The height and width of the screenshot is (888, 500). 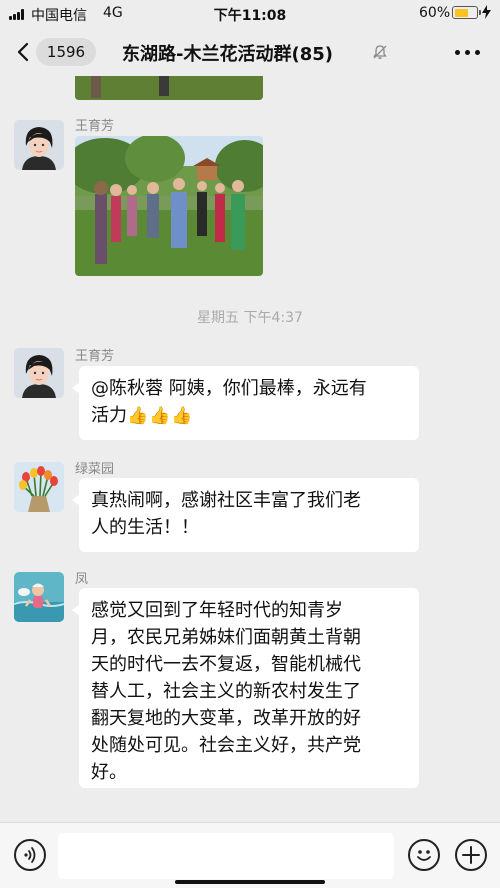 I want to click on avatar-child-pool, so click(x=39, y=597).